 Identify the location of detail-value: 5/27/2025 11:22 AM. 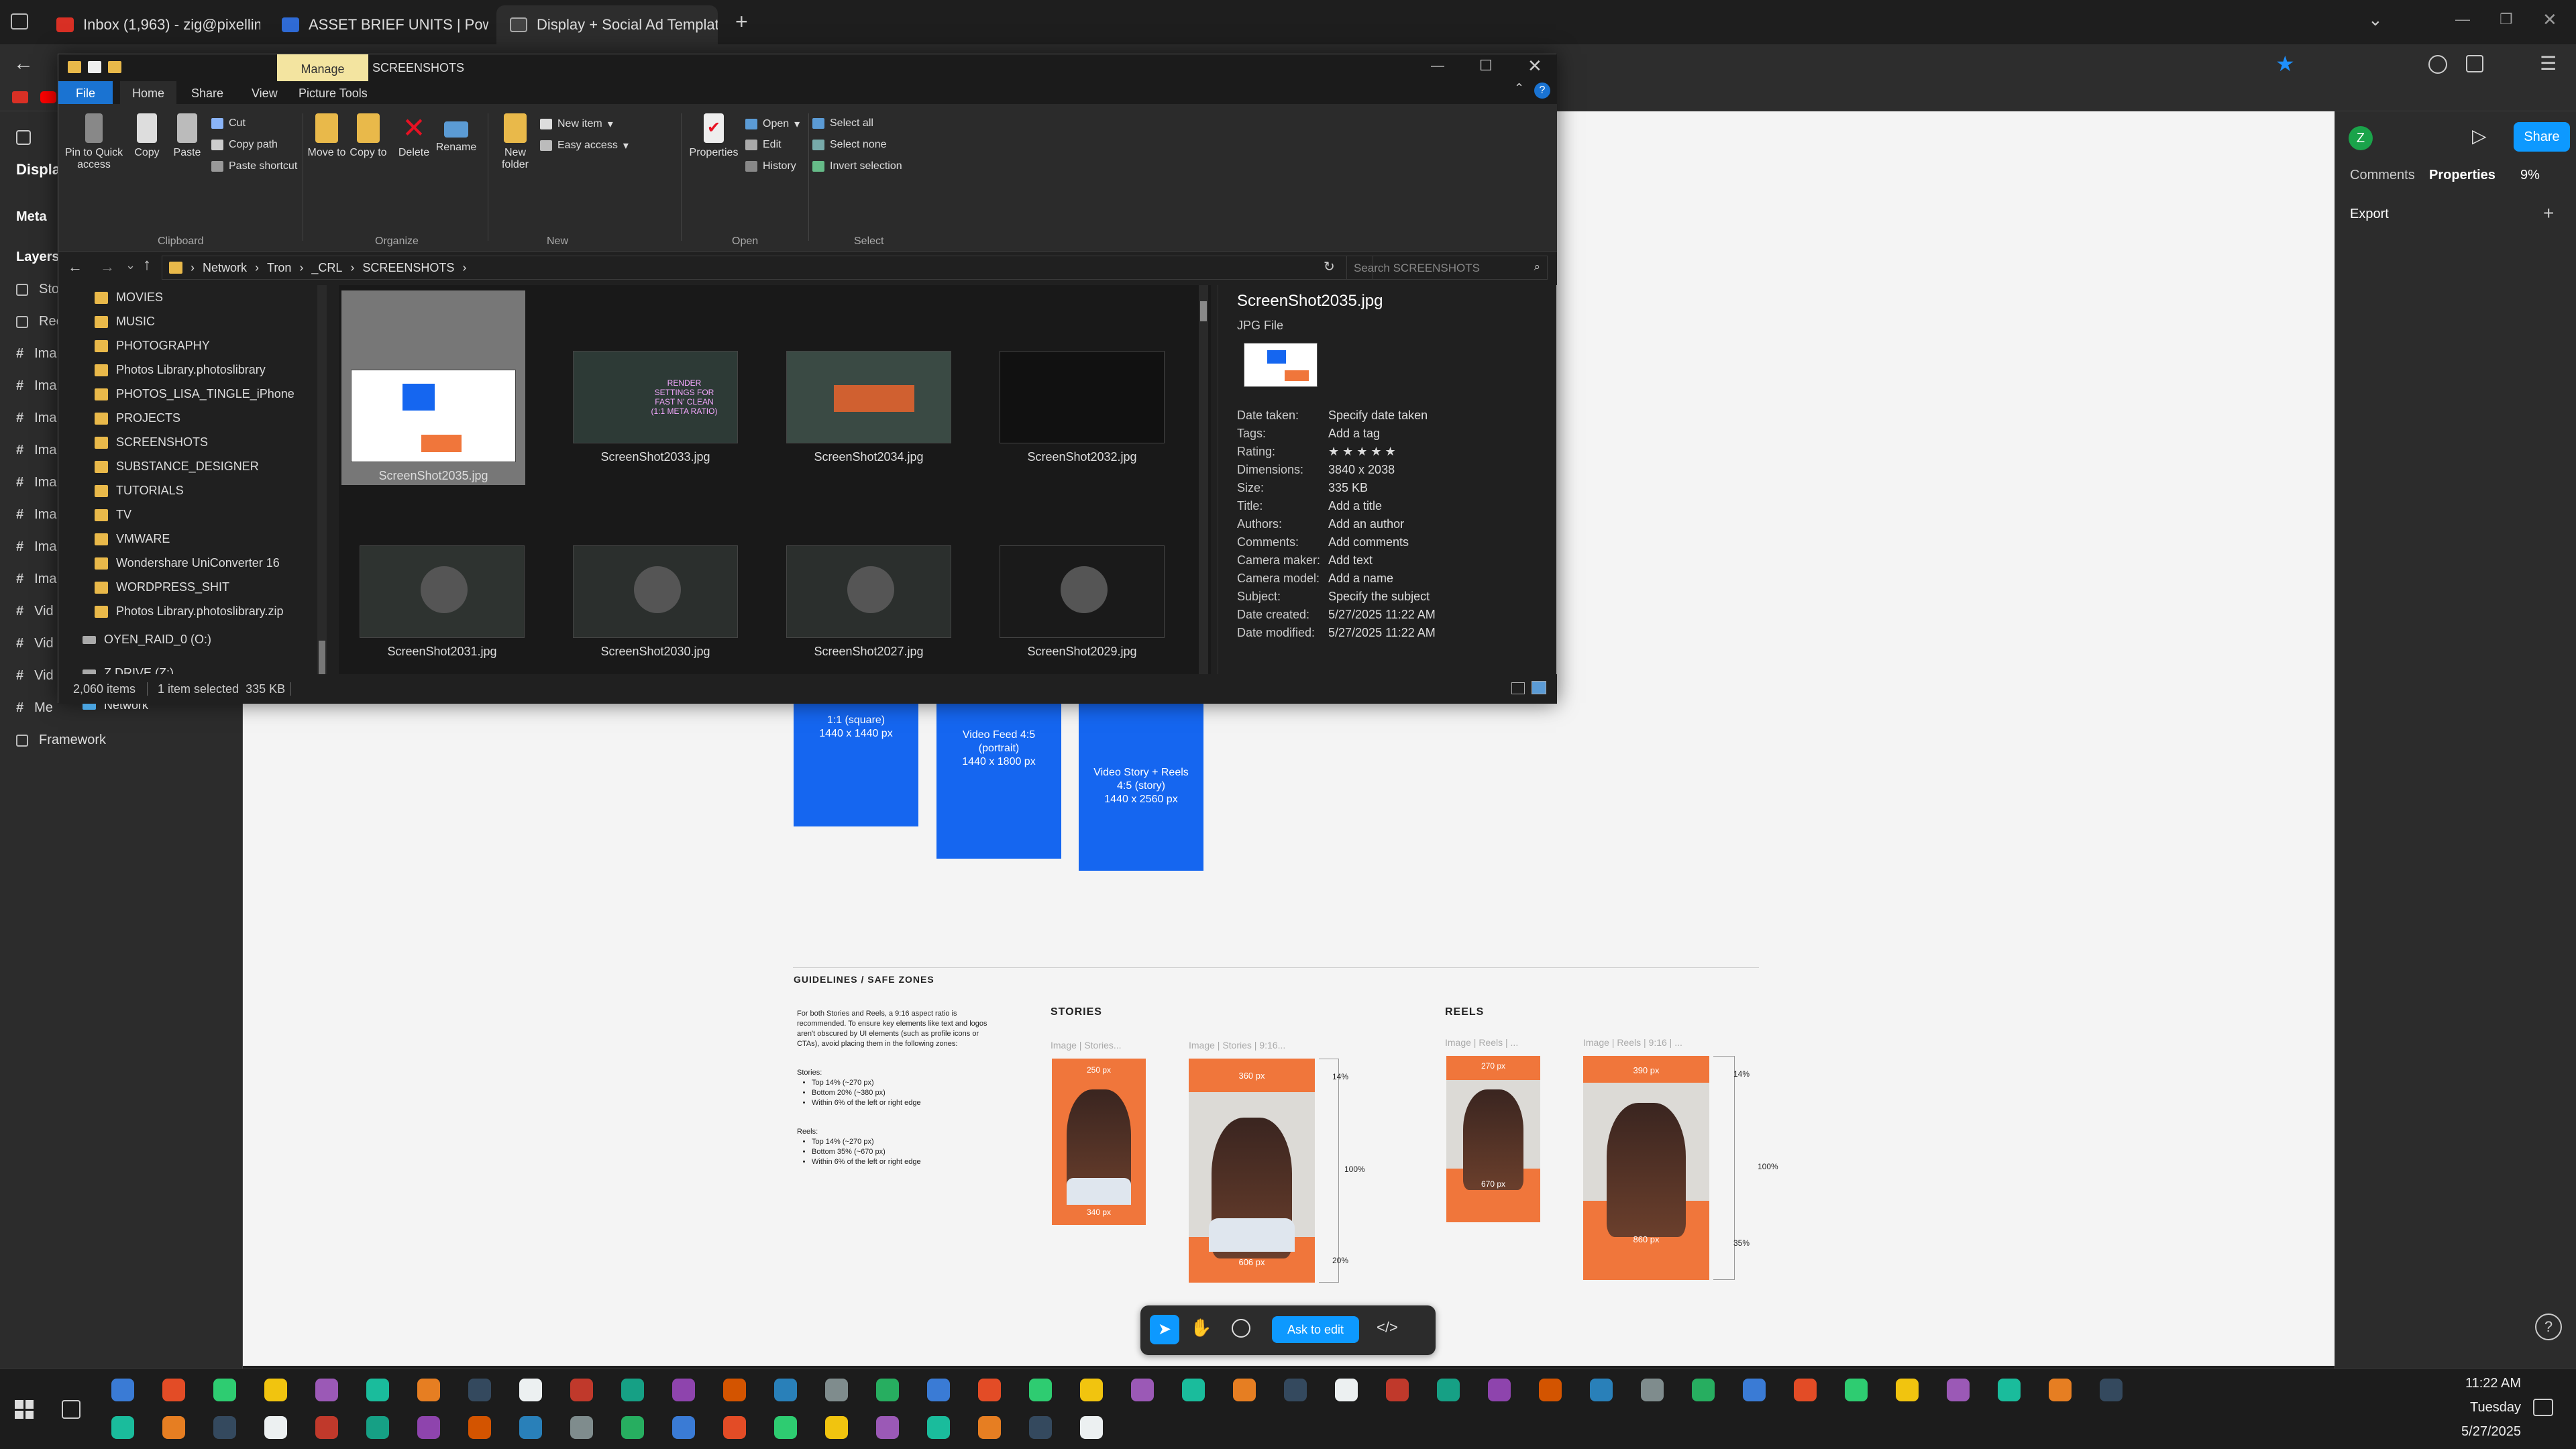
(1382, 615).